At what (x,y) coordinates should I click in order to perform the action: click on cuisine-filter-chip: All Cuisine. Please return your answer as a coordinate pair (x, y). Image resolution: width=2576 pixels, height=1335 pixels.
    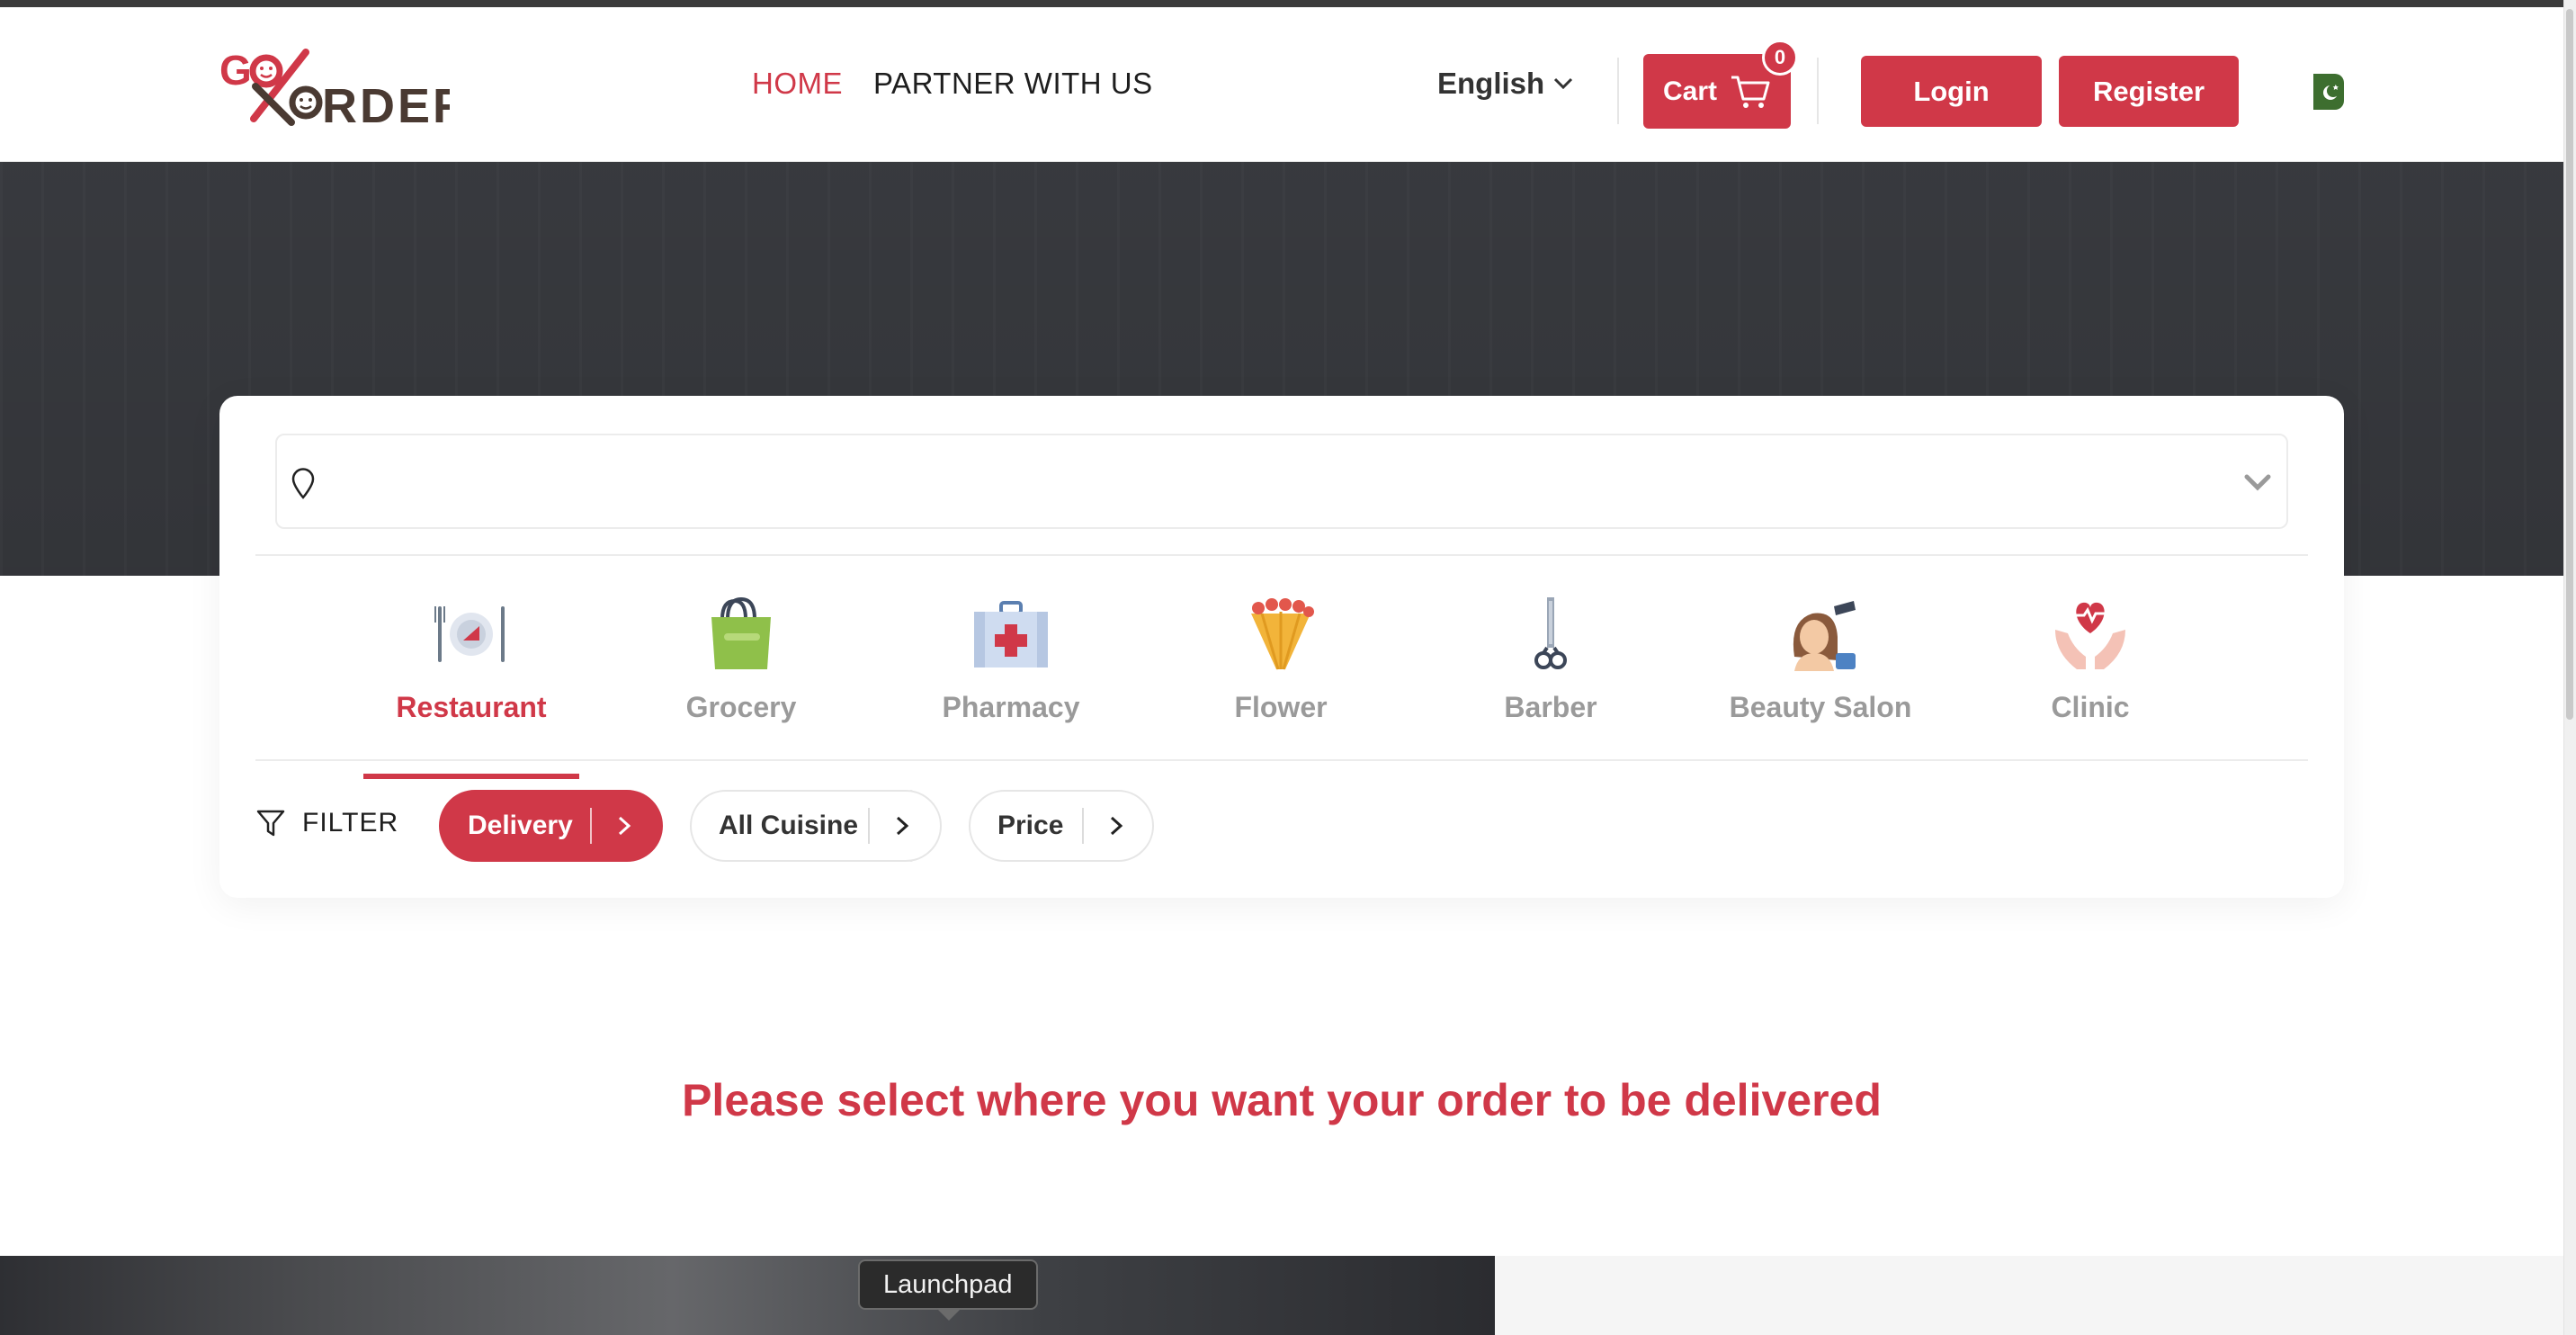
    Looking at the image, I should click on (816, 826).